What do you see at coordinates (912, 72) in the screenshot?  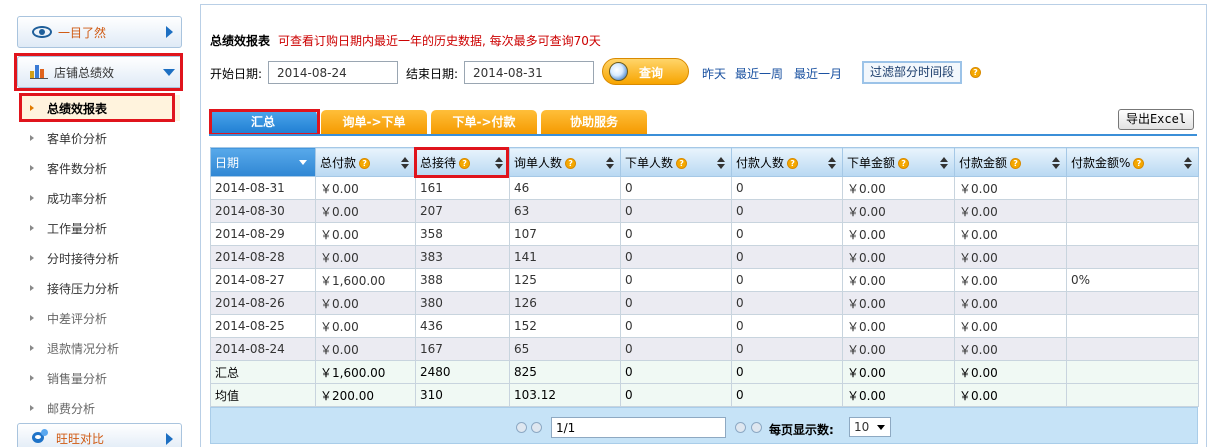 I see `time-slot-filter-button: 过滤部分时间段` at bounding box center [912, 72].